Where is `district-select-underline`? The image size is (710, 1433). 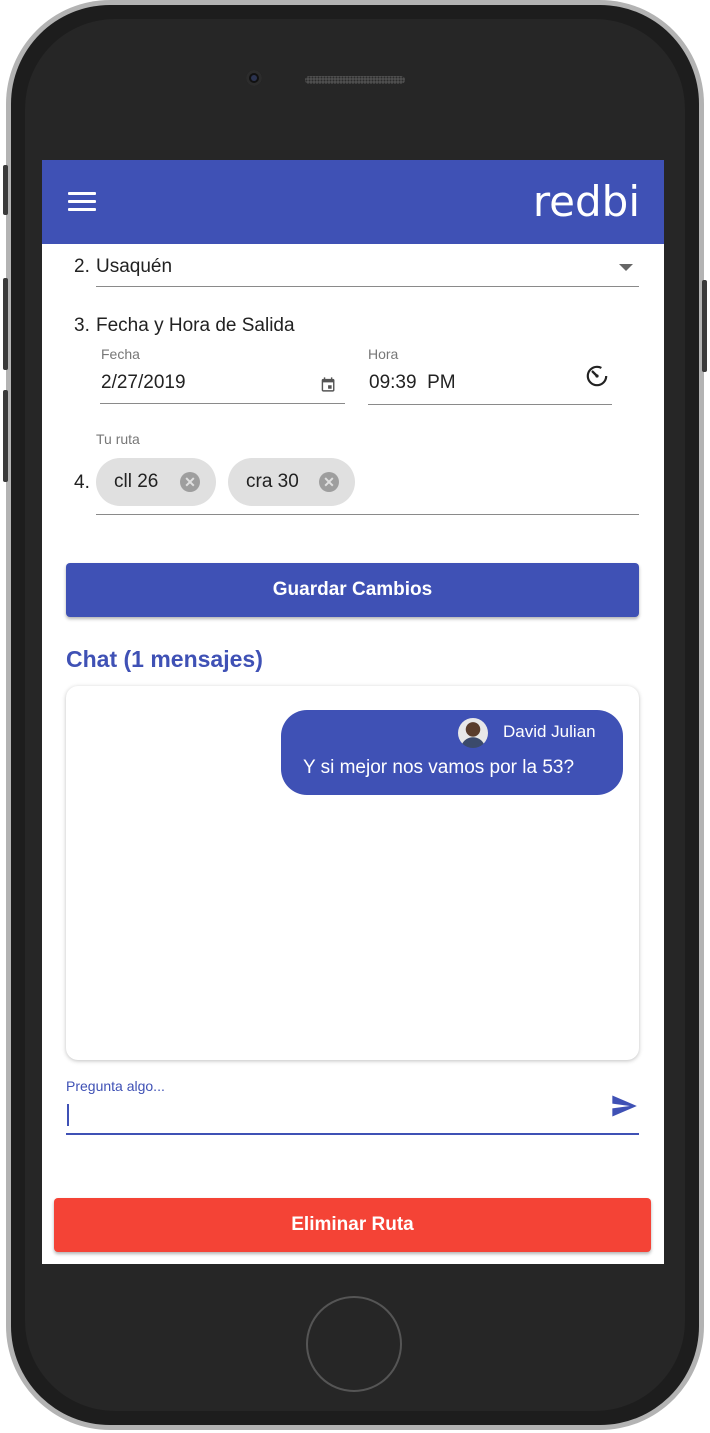 district-select-underline is located at coordinates (367, 286).